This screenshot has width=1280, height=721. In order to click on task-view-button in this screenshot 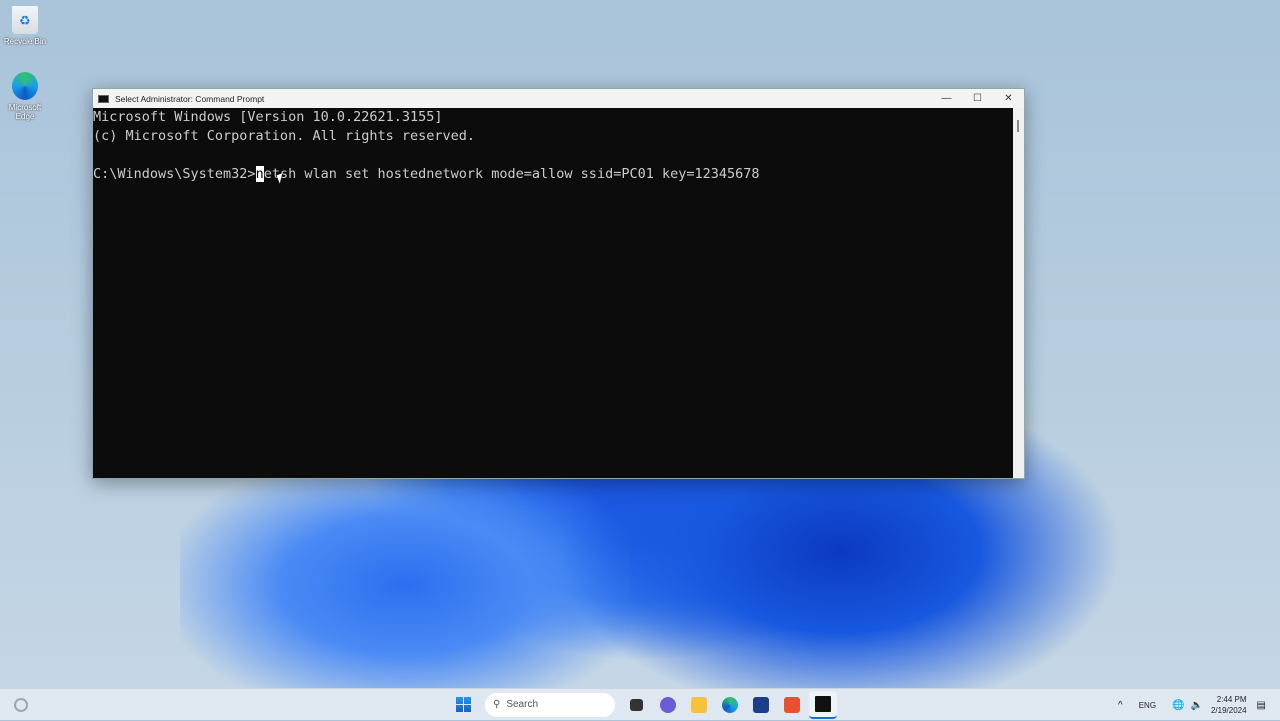, I will do `click(637, 705)`.